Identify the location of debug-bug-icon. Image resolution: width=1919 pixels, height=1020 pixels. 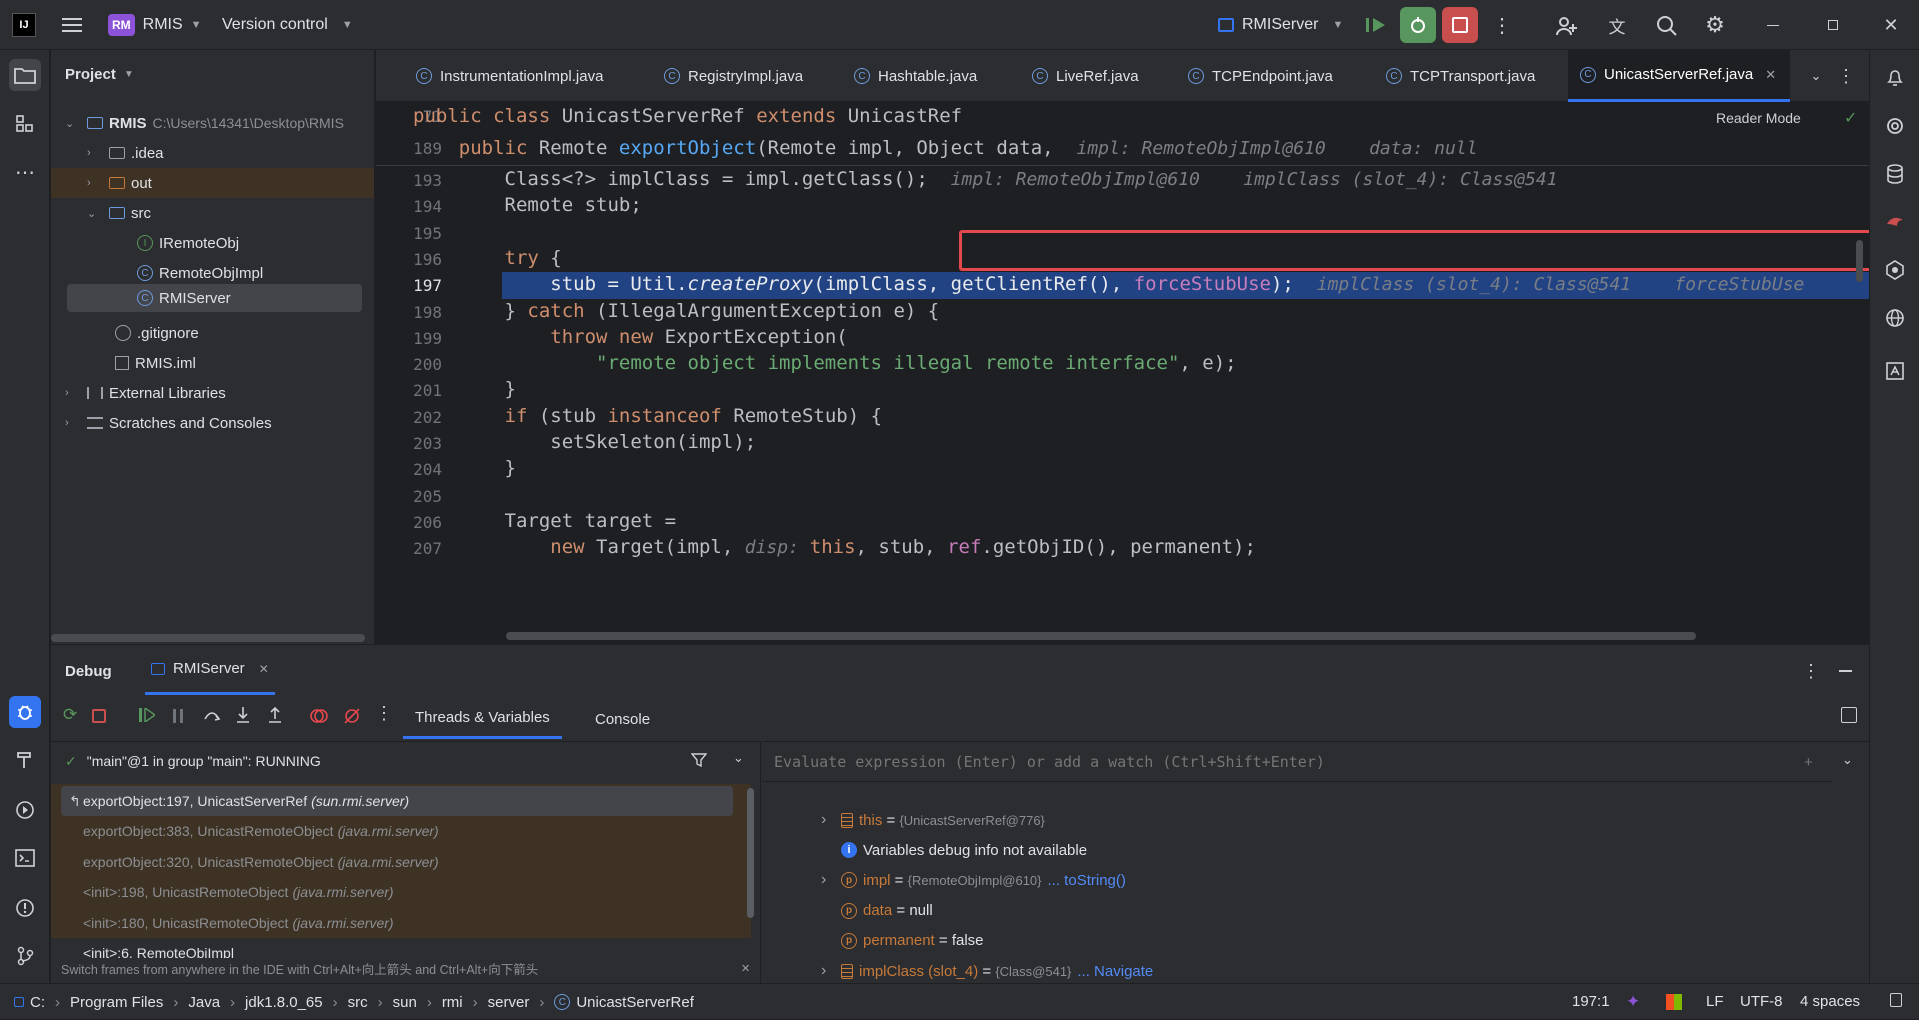
(25, 712).